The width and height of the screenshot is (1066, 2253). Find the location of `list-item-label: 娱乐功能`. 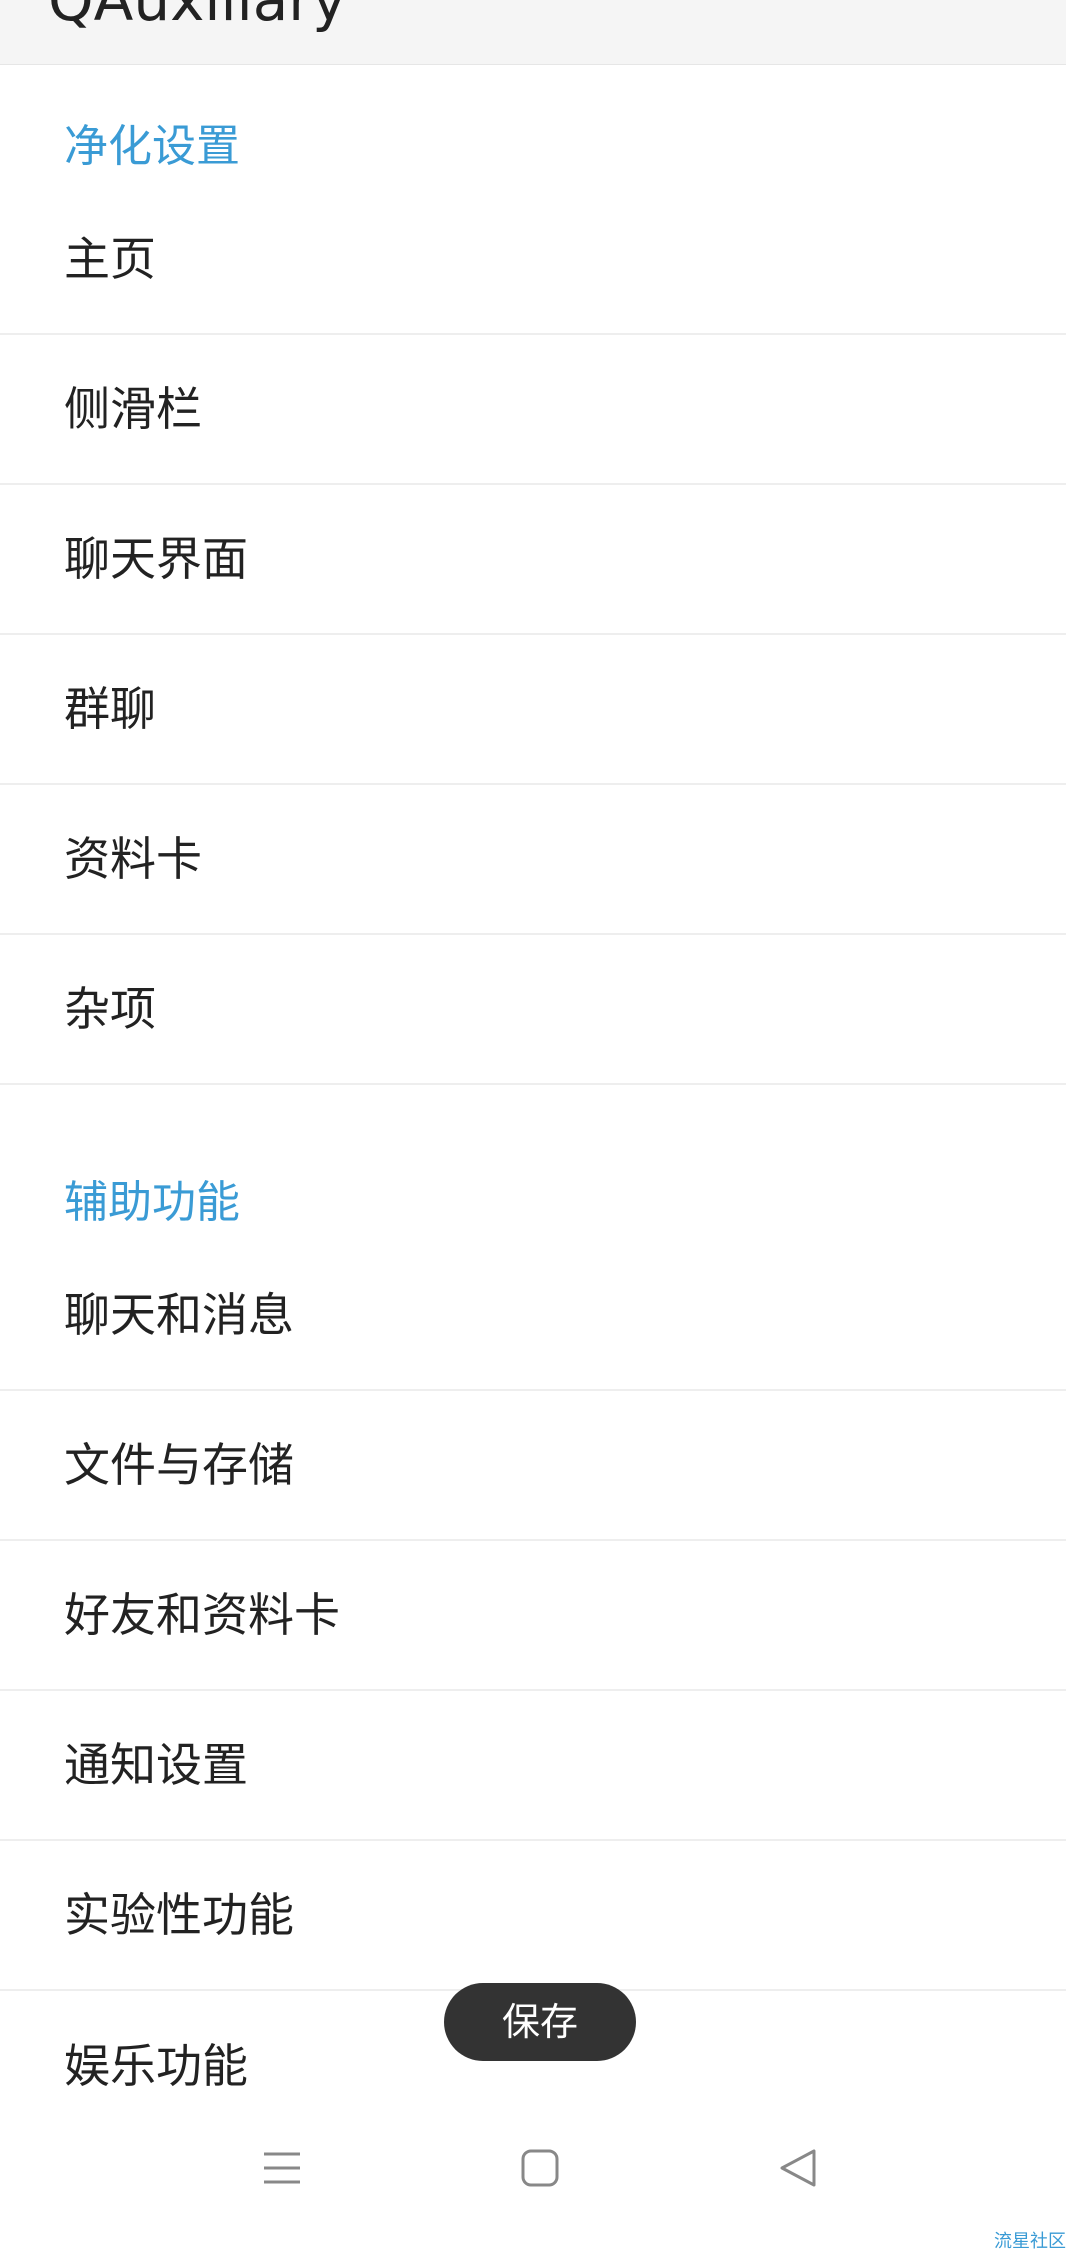

list-item-label: 娱乐功能 is located at coordinates (156, 2066).